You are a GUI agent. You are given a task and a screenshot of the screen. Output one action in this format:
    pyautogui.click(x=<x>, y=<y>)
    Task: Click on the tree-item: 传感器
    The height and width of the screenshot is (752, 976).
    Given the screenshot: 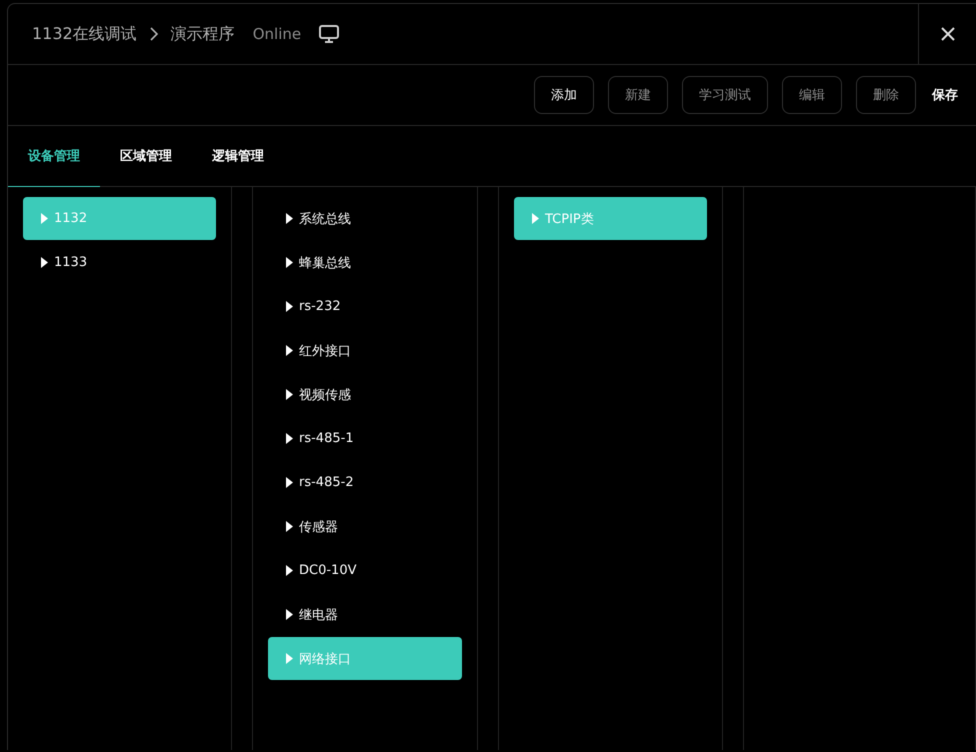 What is the action you would take?
    pyautogui.click(x=365, y=526)
    